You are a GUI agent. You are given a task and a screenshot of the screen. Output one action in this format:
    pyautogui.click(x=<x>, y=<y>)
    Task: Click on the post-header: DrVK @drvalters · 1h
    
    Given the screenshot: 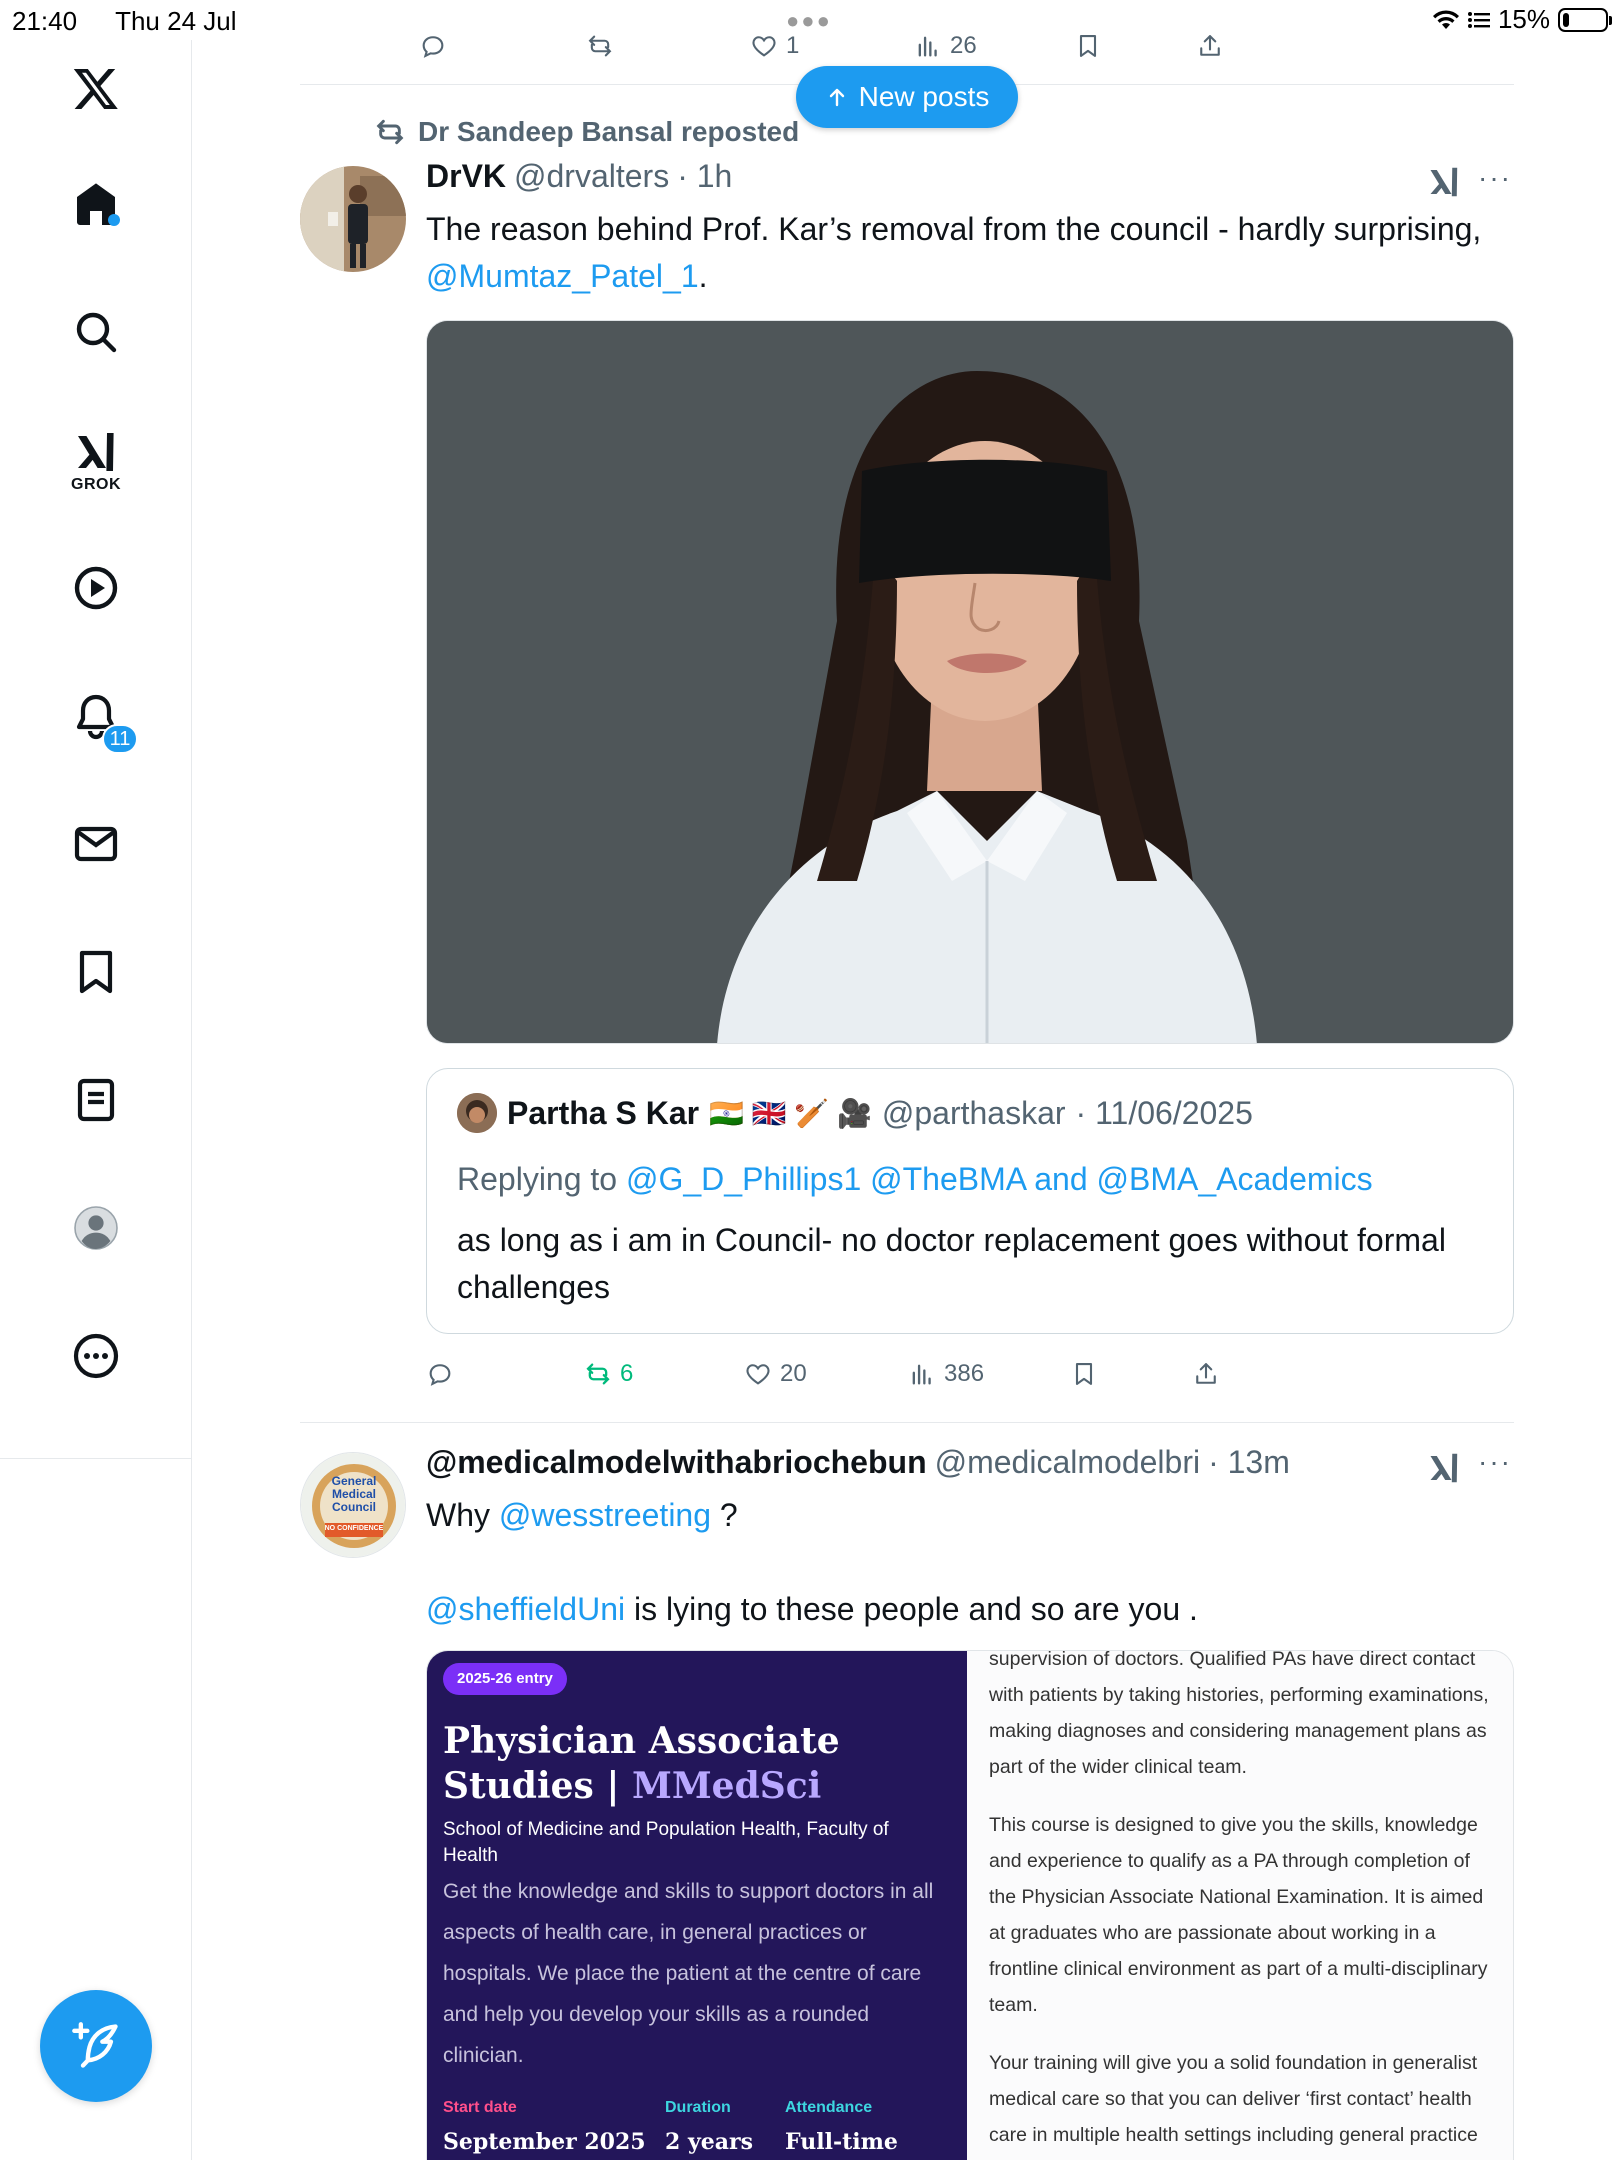 What is the action you would take?
    pyautogui.click(x=579, y=176)
    